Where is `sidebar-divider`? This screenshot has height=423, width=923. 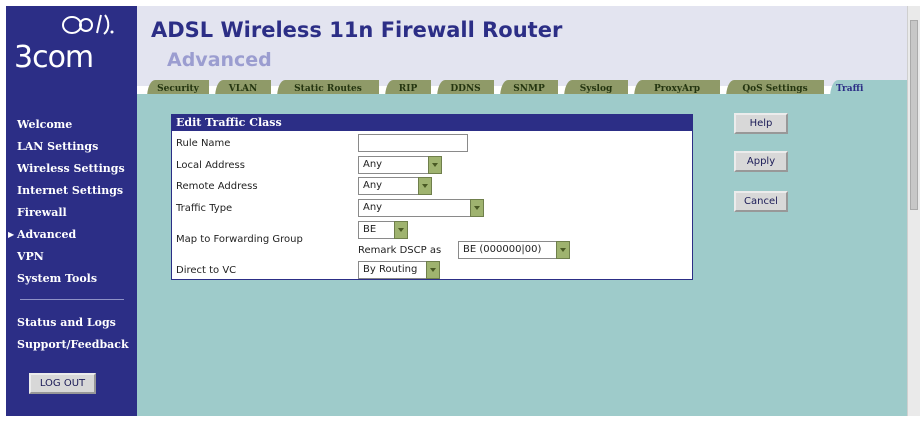
sidebar-divider is located at coordinates (72, 299).